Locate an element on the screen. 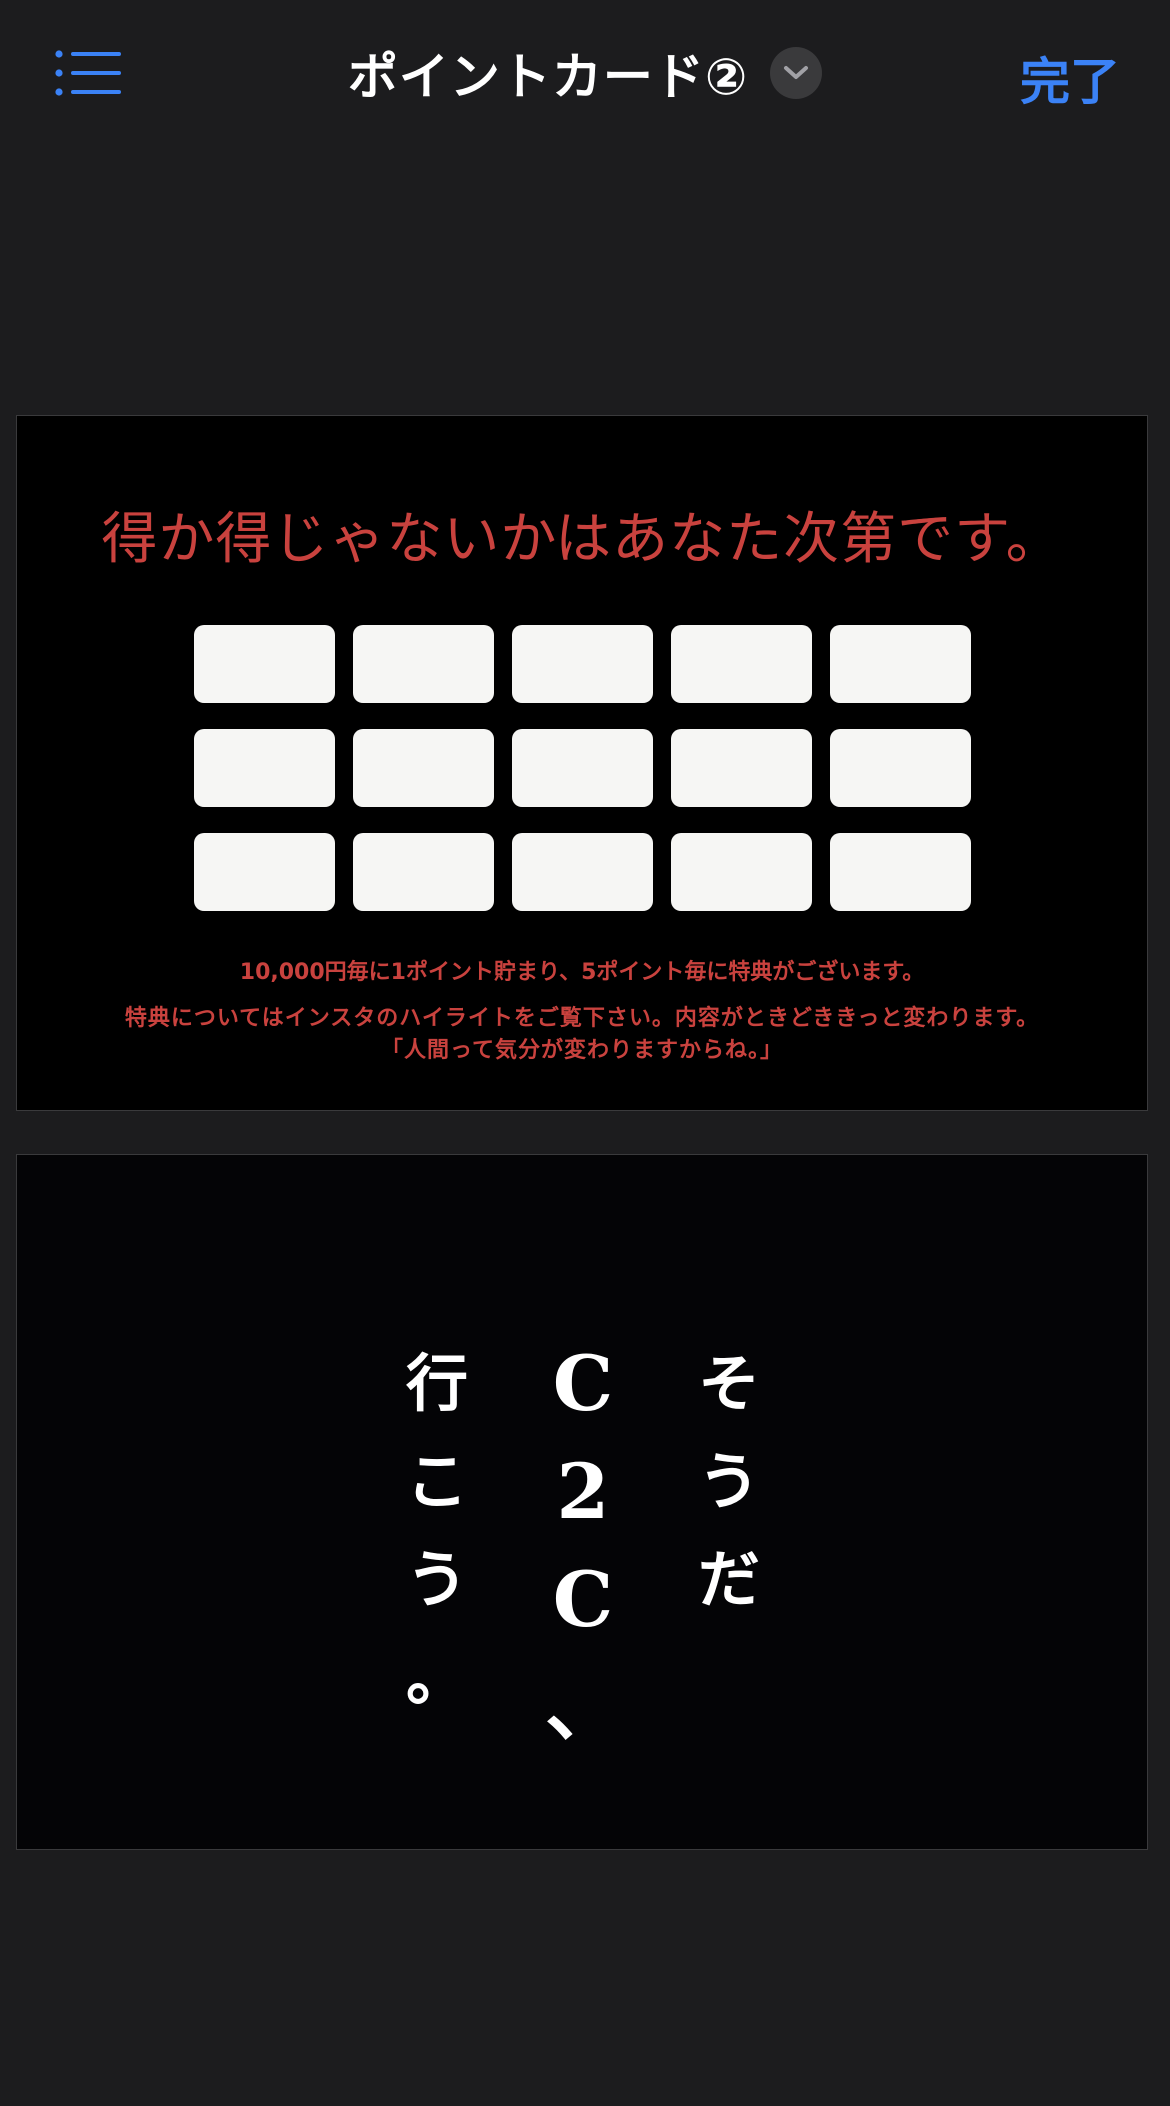  stamp-grid is located at coordinates (584, 768).